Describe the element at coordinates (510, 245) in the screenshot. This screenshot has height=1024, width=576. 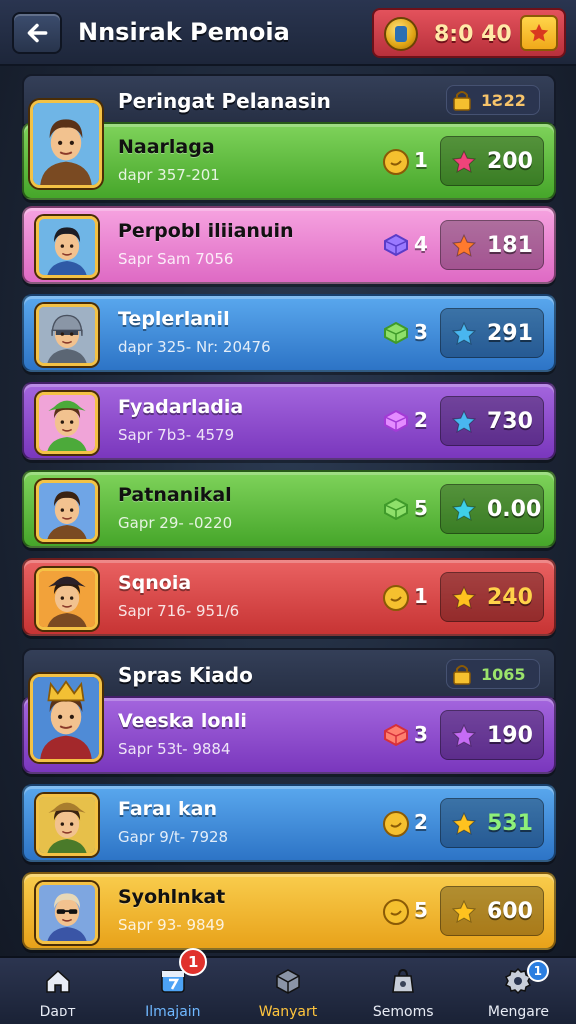
I see `score-value: 181` at that location.